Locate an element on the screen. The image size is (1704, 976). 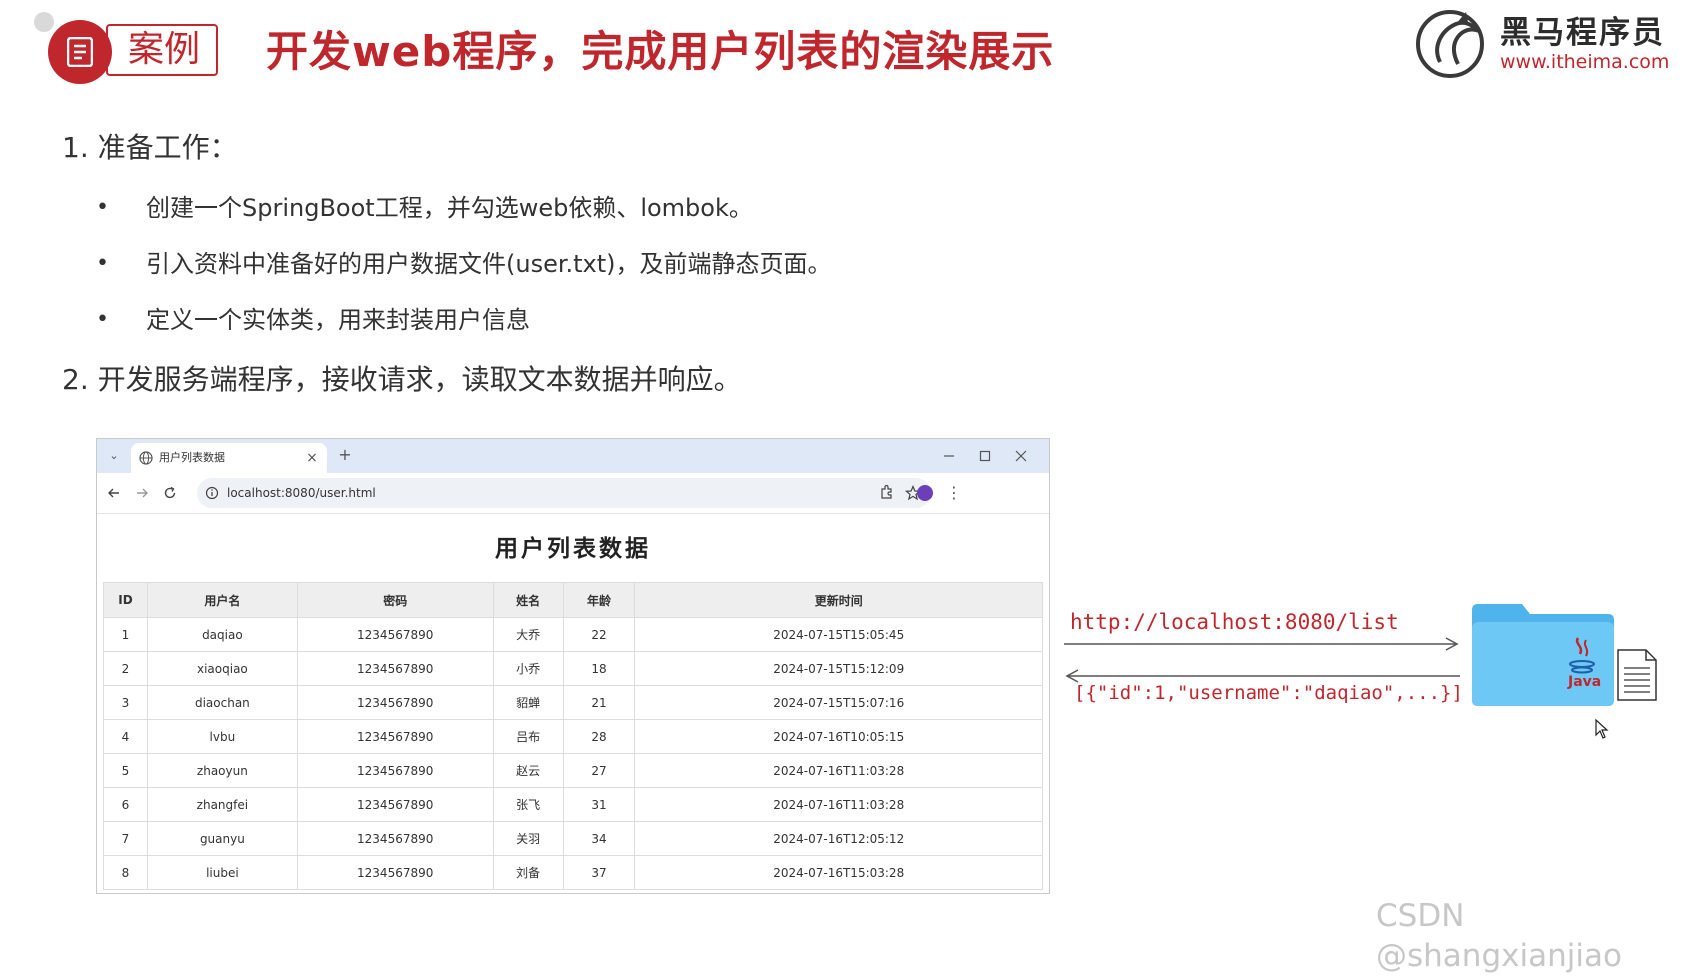
column-header-username: 用户名 is located at coordinates (222, 600).